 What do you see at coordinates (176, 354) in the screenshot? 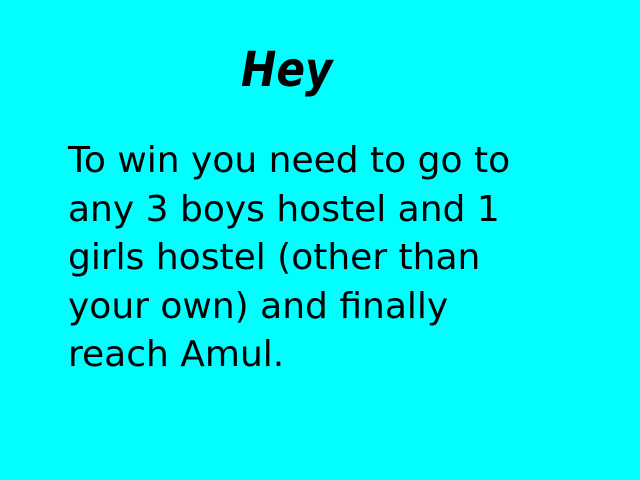
I see `instruction-line-5: reach Amul.` at bounding box center [176, 354].